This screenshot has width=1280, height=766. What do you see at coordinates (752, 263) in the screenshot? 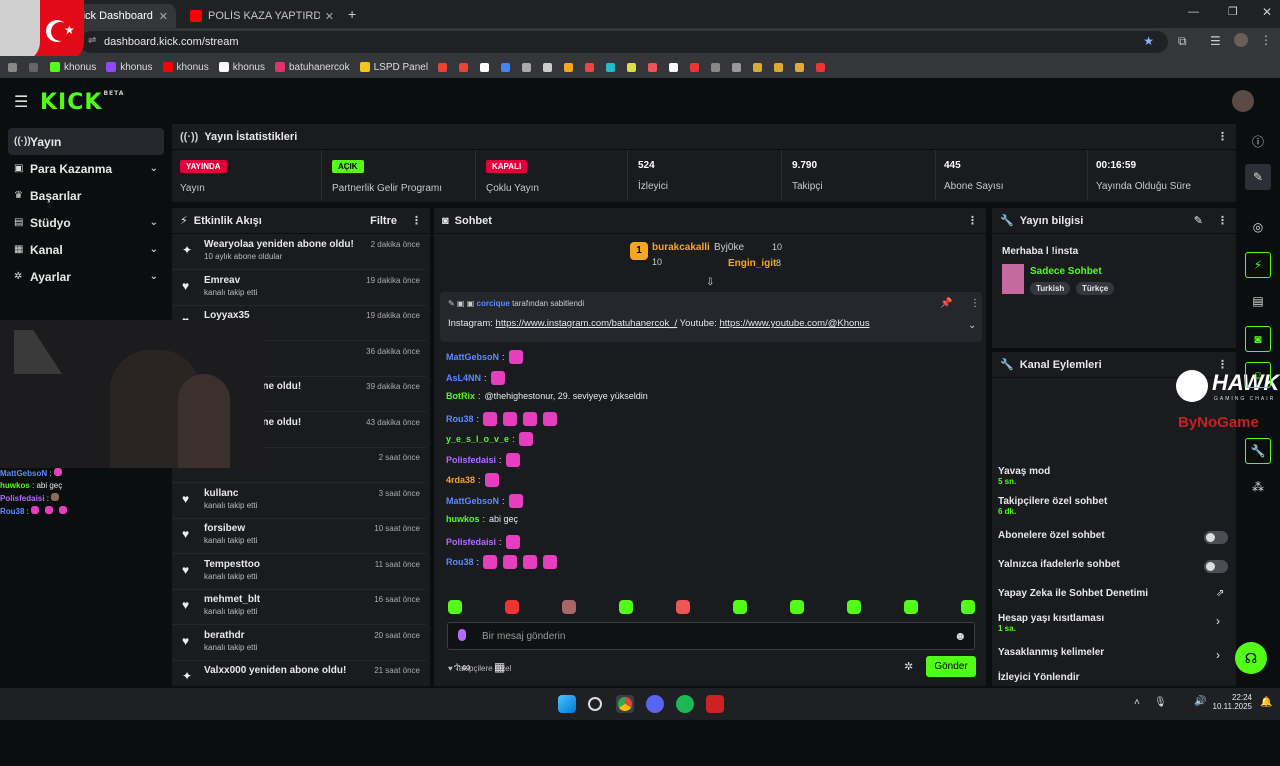
I see `gifter-name: Engin_igit` at bounding box center [752, 263].